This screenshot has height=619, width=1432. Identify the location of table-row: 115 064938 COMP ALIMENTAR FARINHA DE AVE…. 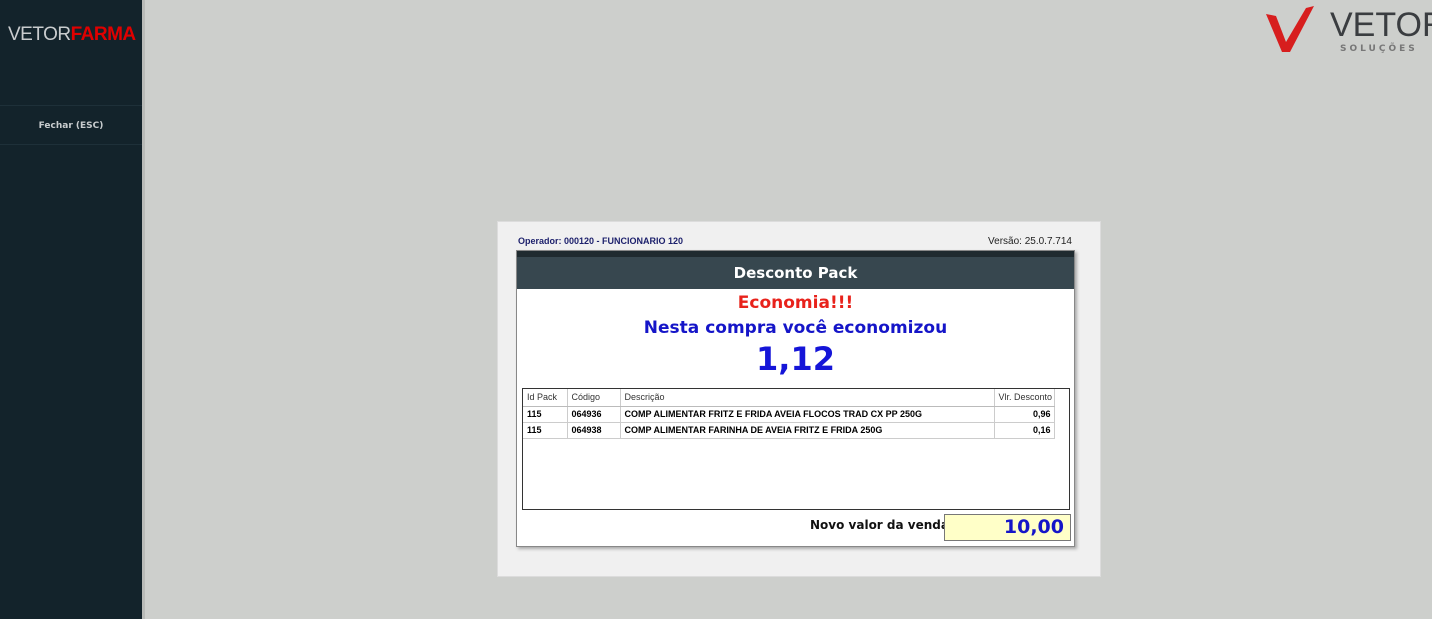
(789, 430).